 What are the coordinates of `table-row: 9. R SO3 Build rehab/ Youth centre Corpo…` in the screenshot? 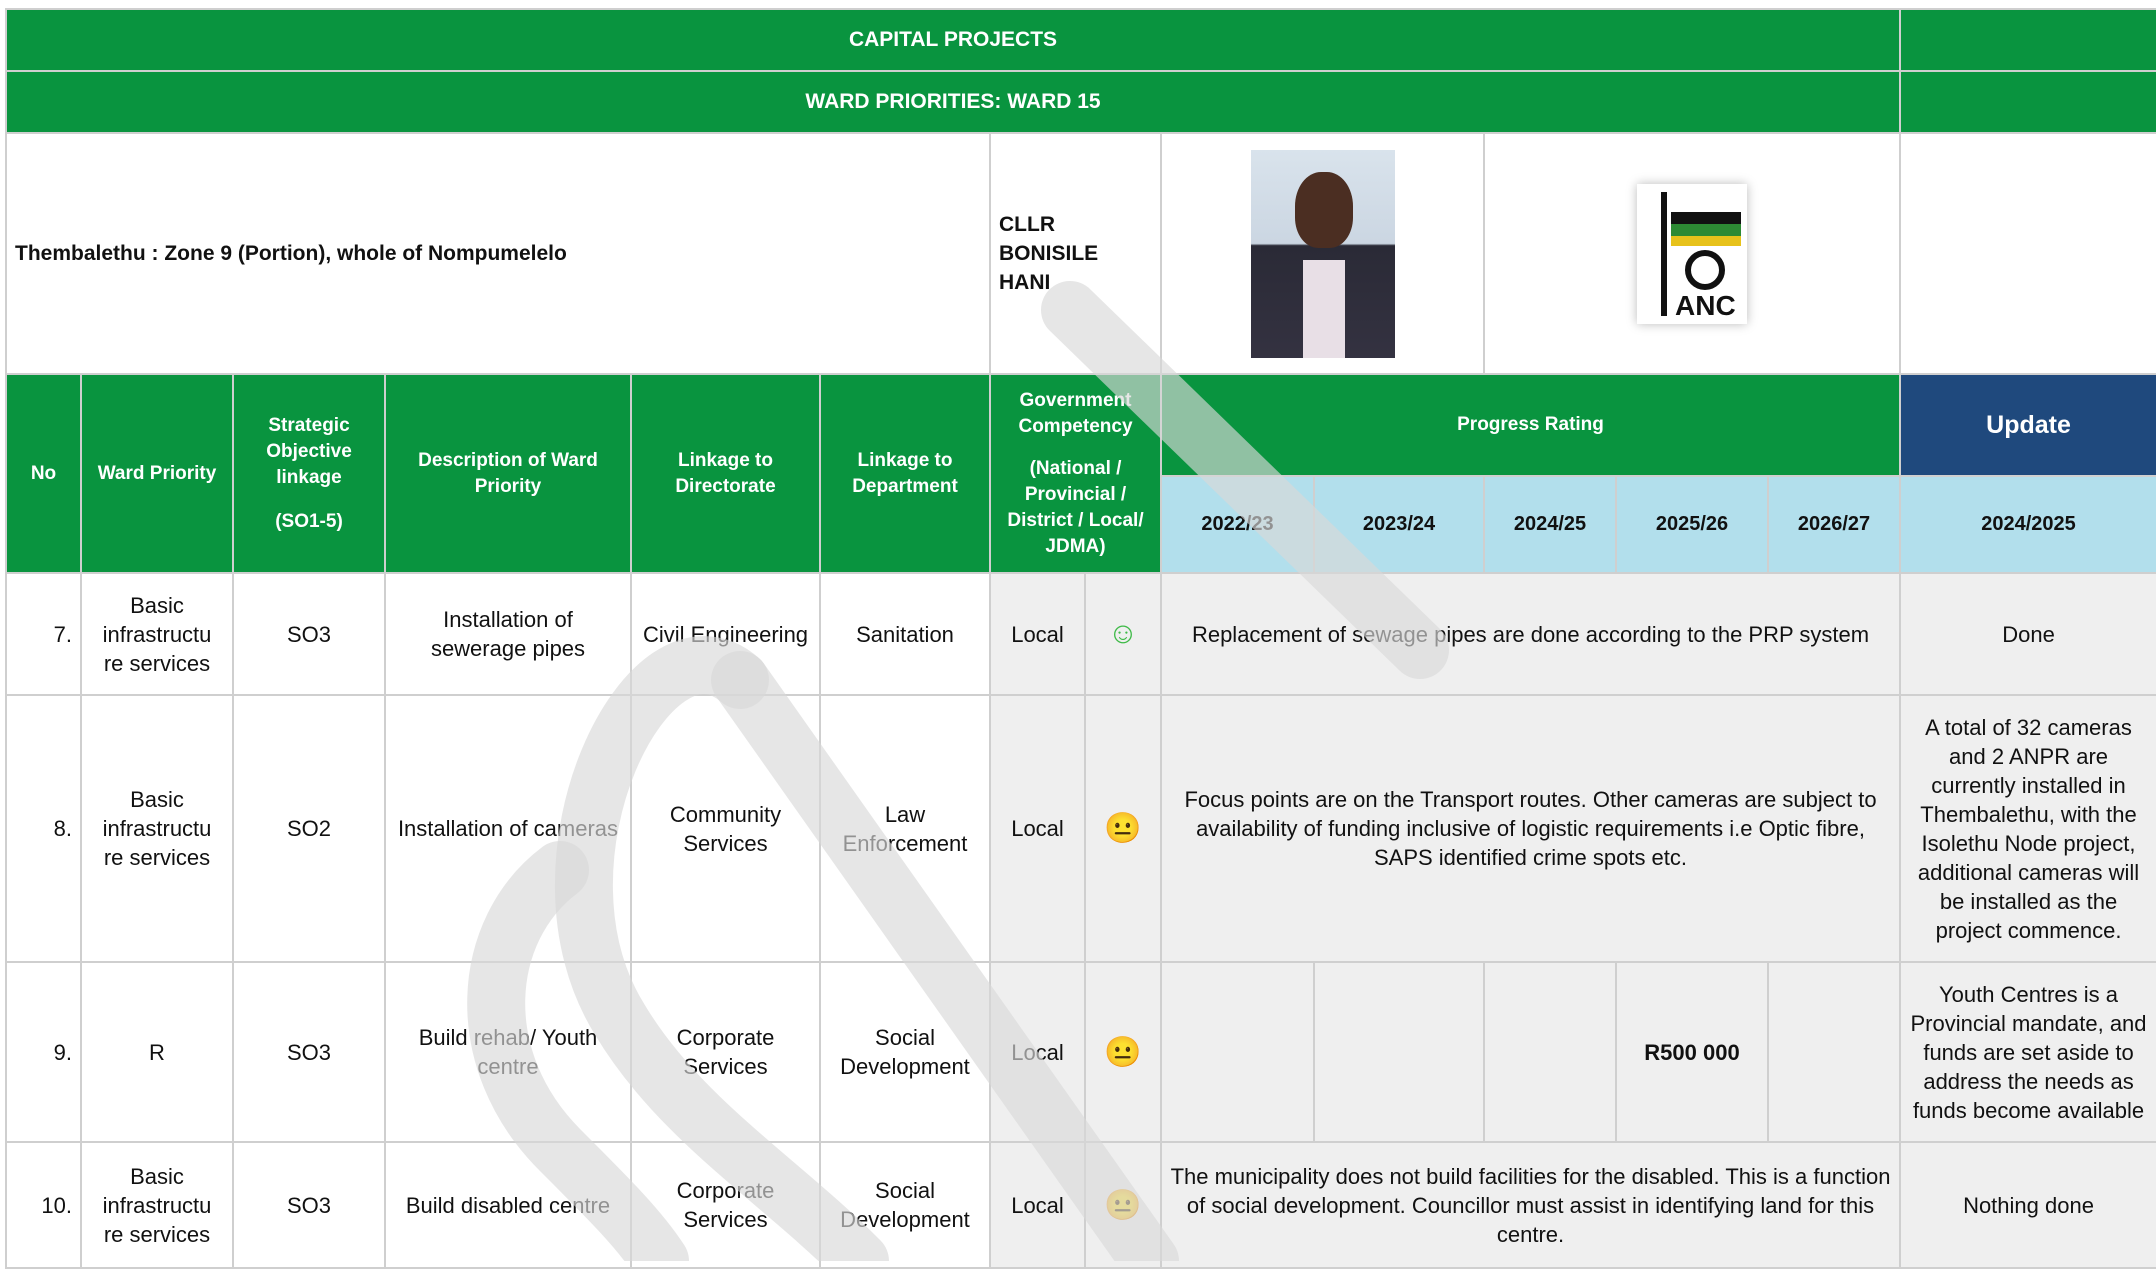 It's located at (1080, 1052).